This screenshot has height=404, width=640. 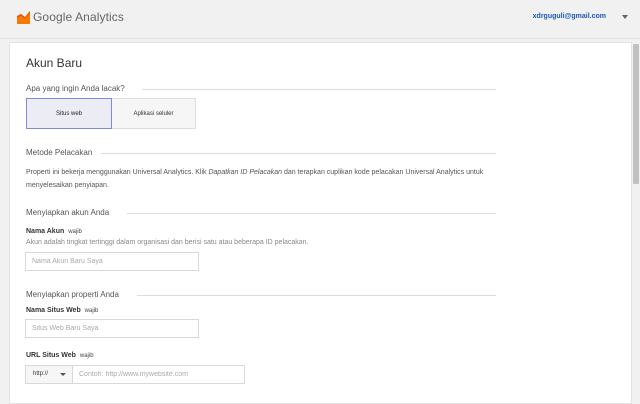 I want to click on account-name-label-text: Nama Akun, so click(x=45, y=231).